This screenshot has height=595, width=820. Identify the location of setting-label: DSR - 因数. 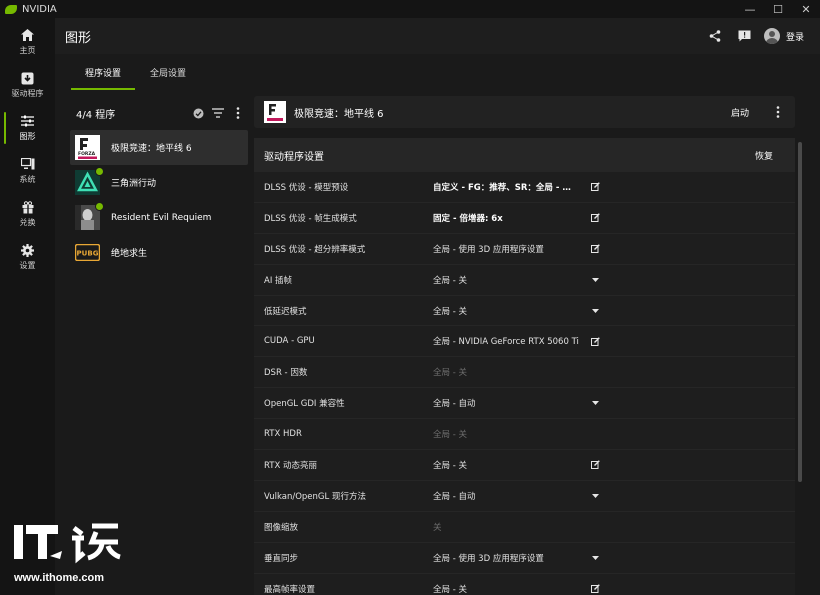
(286, 373).